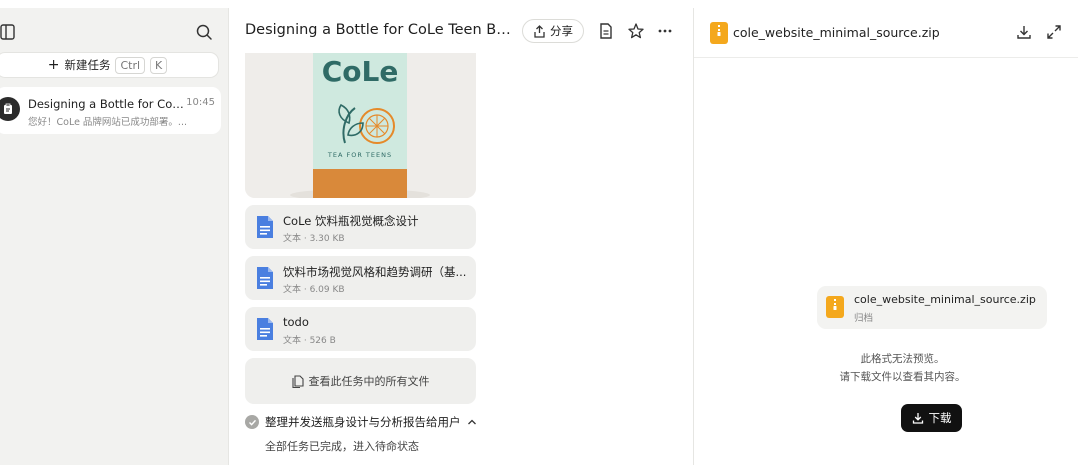 This screenshot has height=465, width=1078. I want to click on file-card: CoLe 饮料瓶视觉概念设计 文本 · 3.30 KB, so click(360, 227).